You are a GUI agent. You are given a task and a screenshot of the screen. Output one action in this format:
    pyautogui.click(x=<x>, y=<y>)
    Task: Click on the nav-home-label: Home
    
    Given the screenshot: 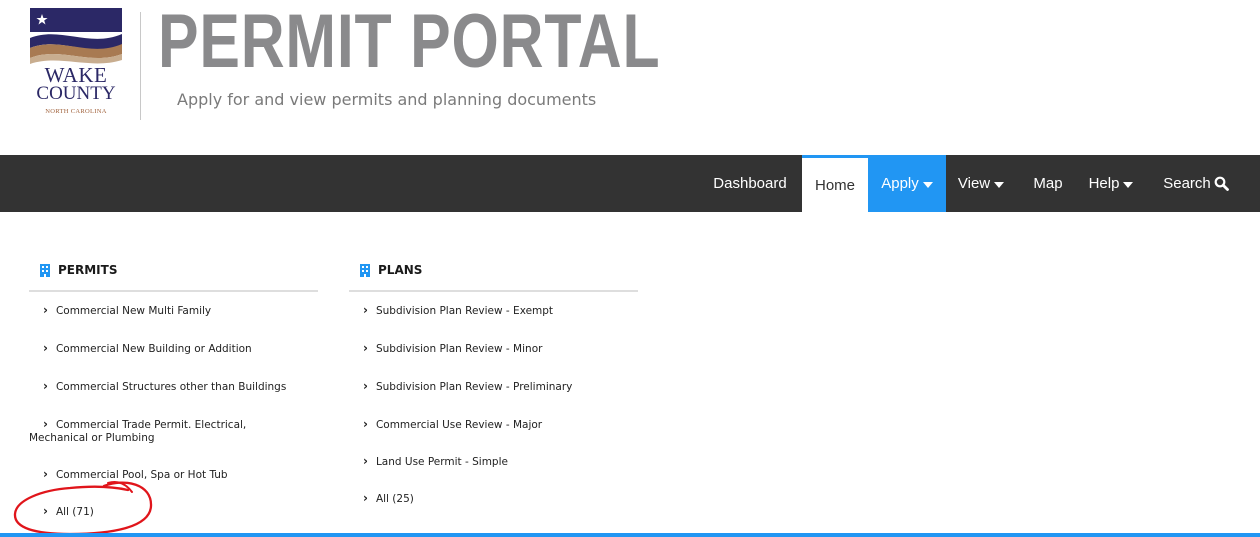 What is the action you would take?
    pyautogui.click(x=834, y=185)
    